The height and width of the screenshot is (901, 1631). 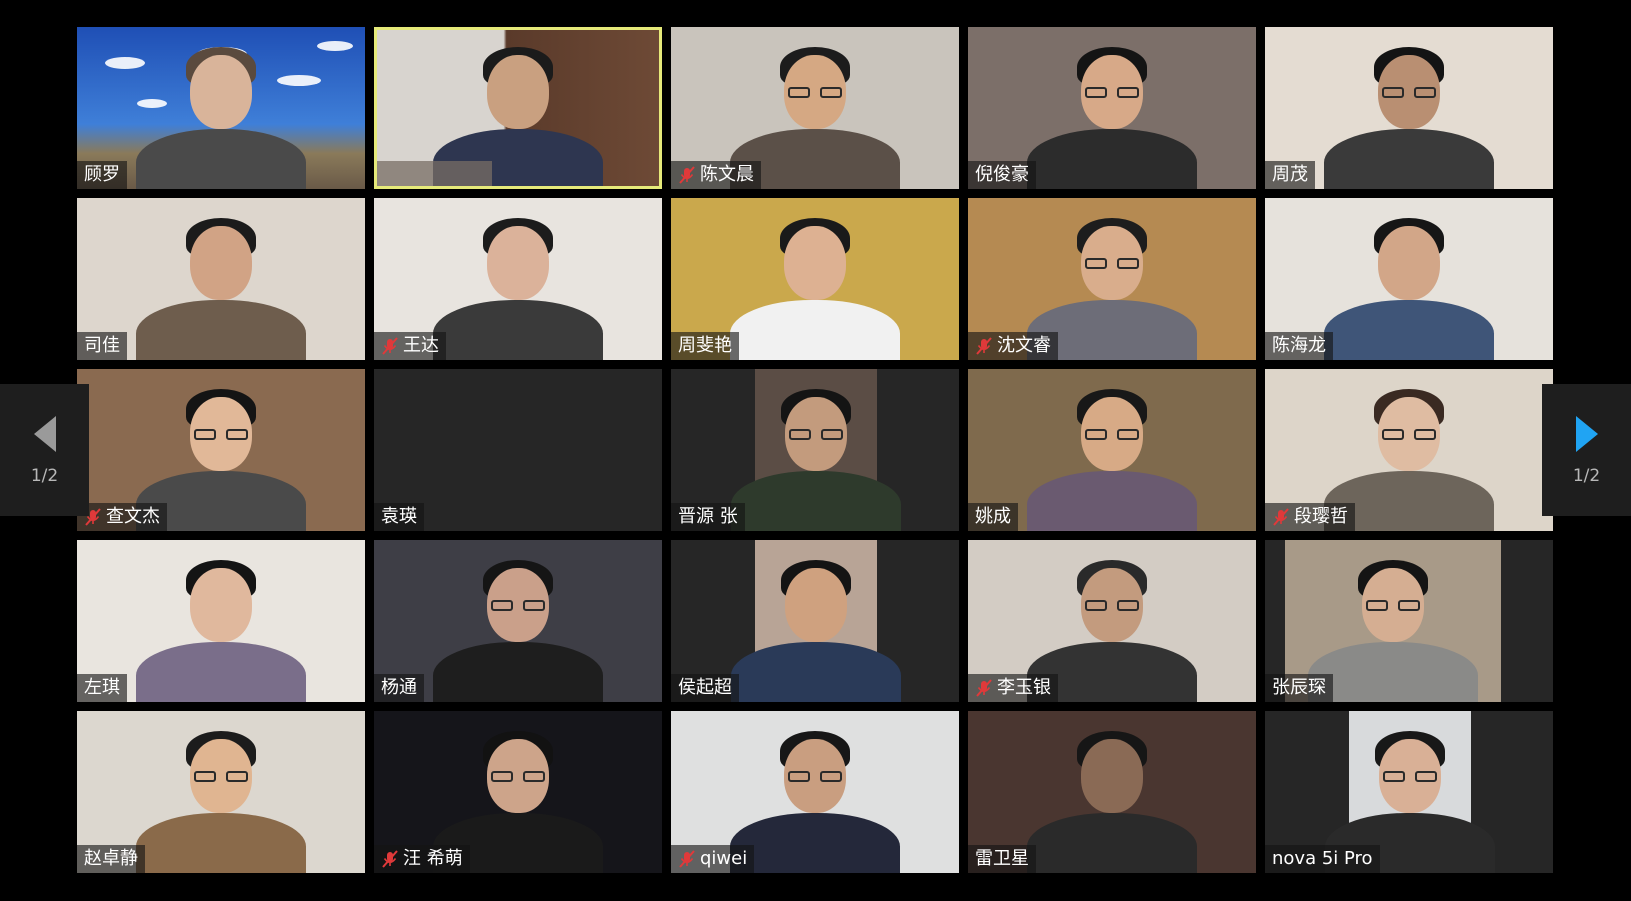 I want to click on participant-video-tile: nova 5i Pro, so click(x=1409, y=792).